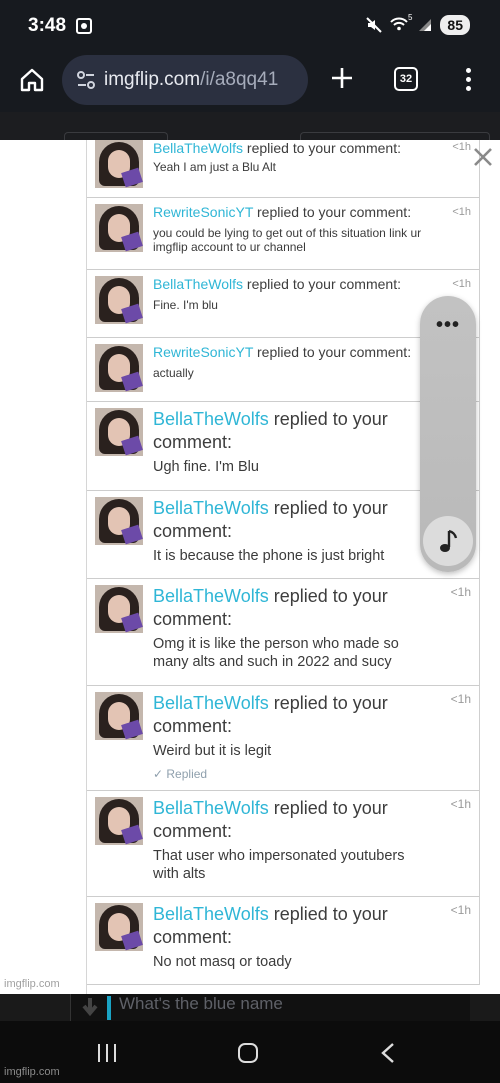 This screenshot has width=500, height=1083. What do you see at coordinates (86, 80) in the screenshot?
I see `site-settings-icon` at bounding box center [86, 80].